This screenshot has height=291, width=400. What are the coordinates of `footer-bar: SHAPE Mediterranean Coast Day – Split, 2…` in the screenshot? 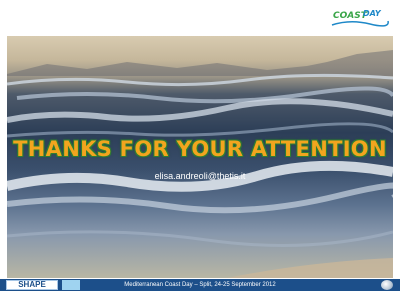 It's located at (200, 285).